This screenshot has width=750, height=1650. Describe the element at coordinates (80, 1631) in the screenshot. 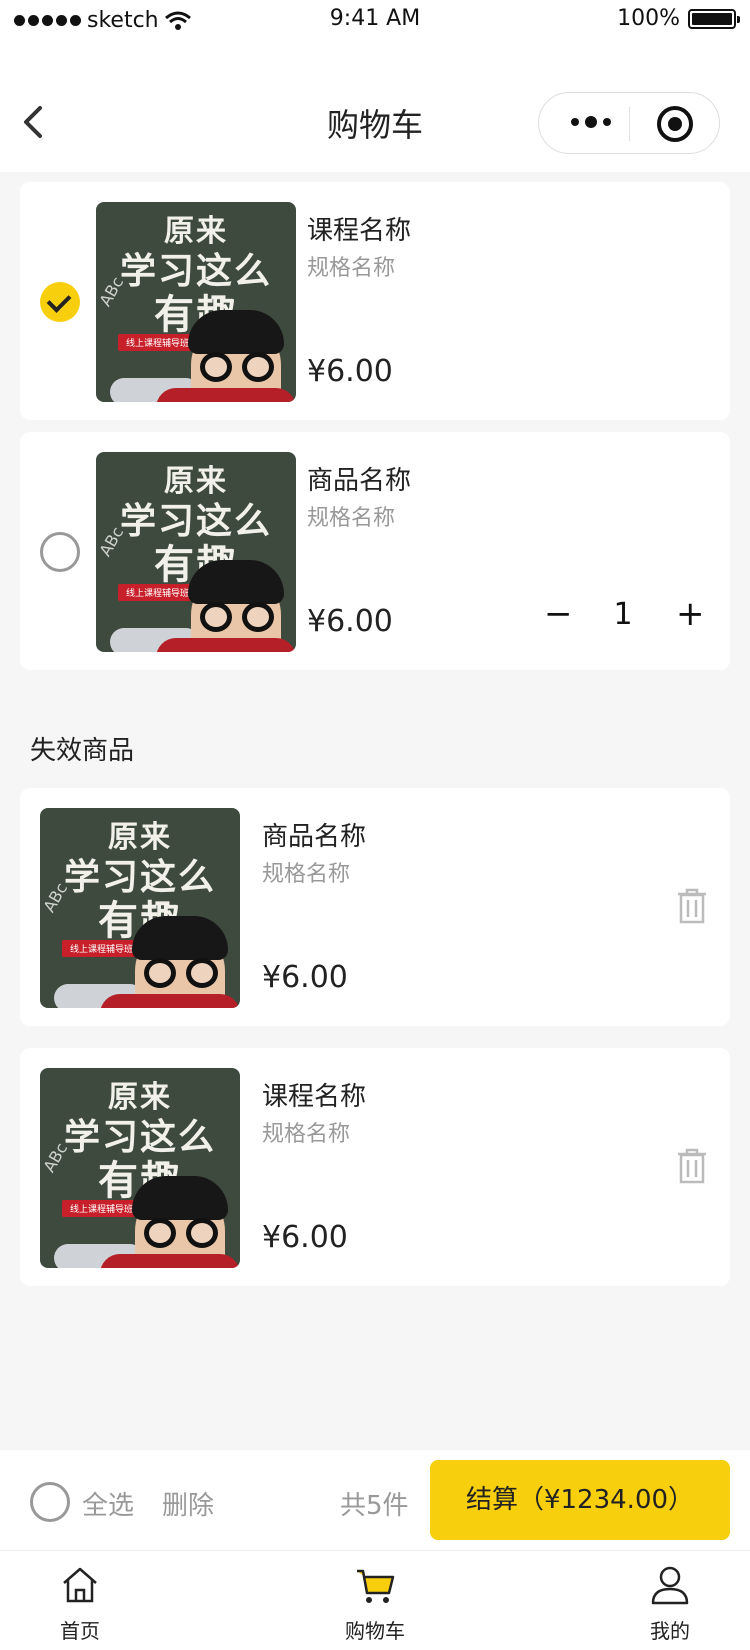

I see `tab-label: 首页` at that location.